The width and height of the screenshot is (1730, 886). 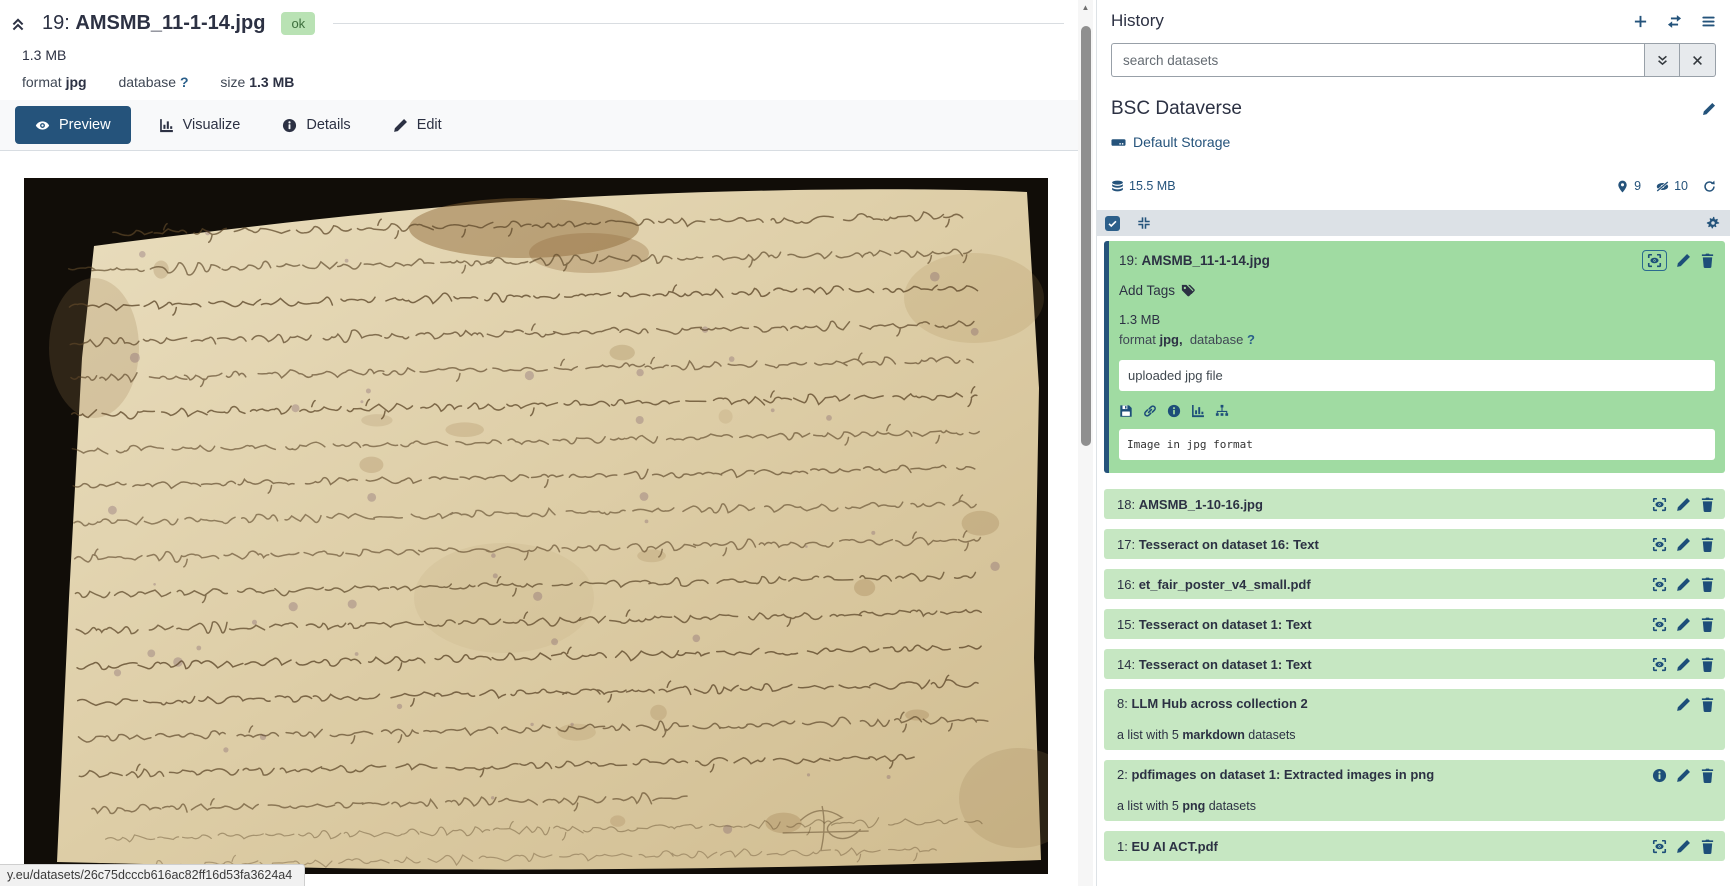 What do you see at coordinates (1698, 60) in the screenshot?
I see `clear-search-button` at bounding box center [1698, 60].